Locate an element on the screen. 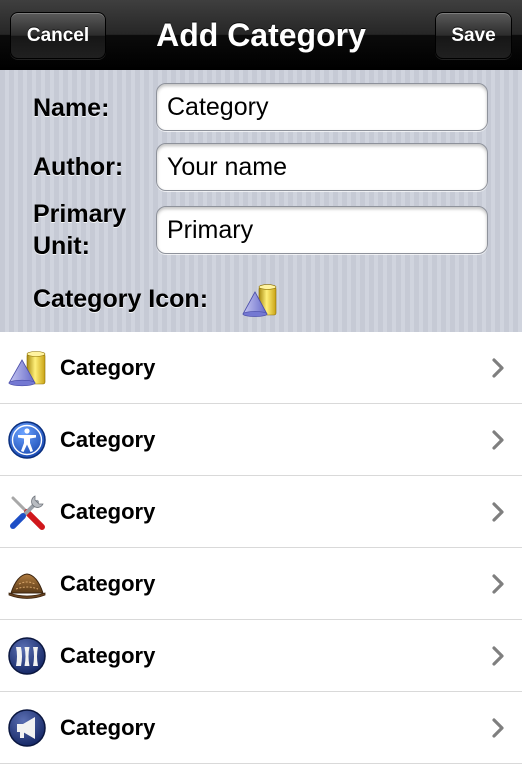  megaphone-icon is located at coordinates (27, 728).